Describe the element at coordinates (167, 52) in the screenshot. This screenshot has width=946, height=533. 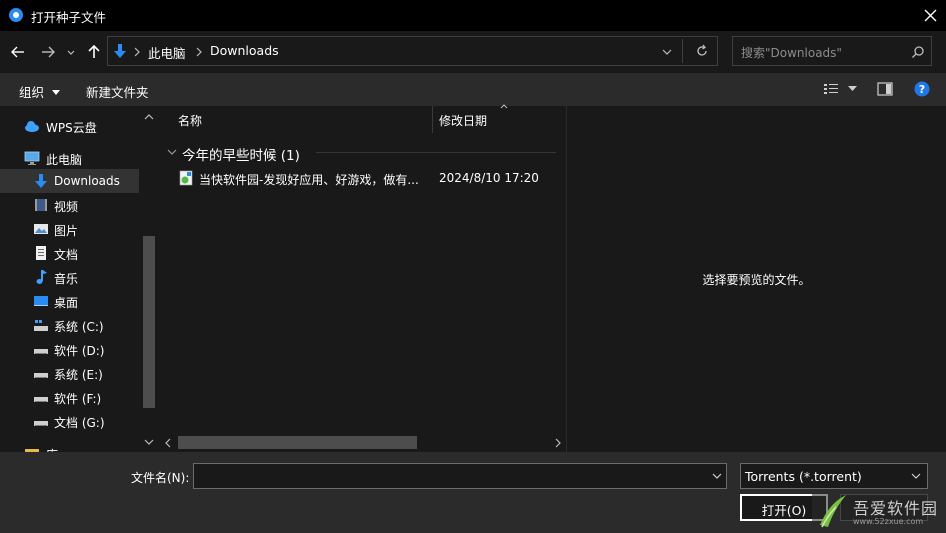
I see `breadcrumb-this-pc: 此电脑` at that location.